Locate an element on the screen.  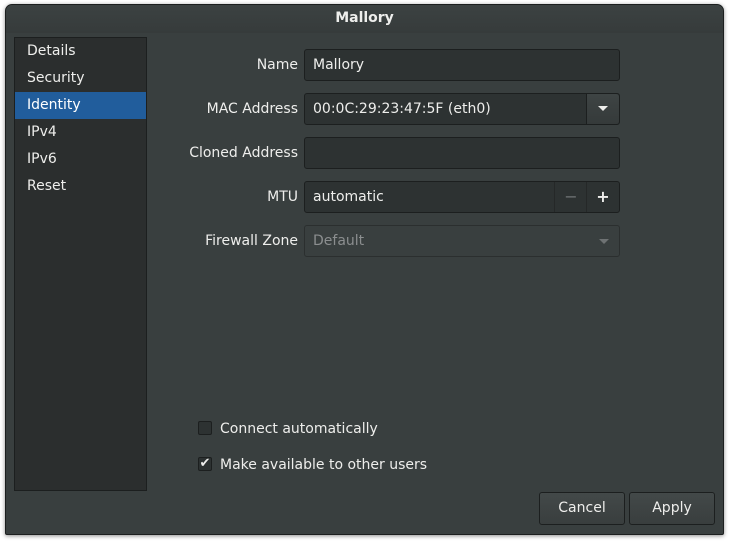
firewall-zone-value: Default is located at coordinates (339, 241).